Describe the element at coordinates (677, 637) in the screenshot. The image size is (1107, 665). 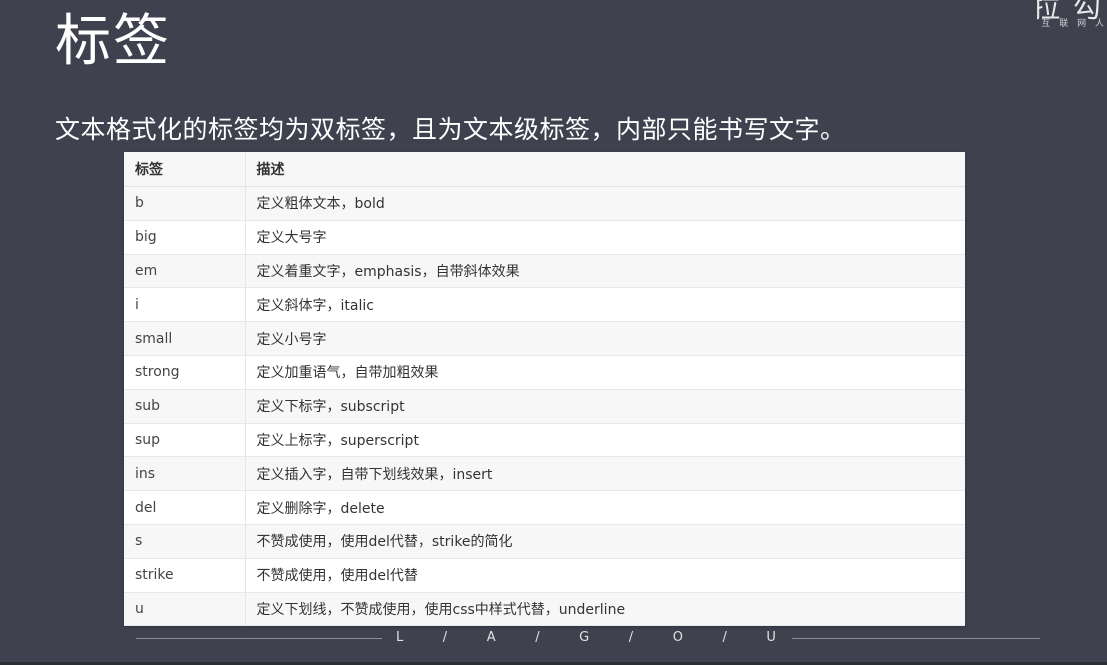
I see `footer-letter: O` at that location.